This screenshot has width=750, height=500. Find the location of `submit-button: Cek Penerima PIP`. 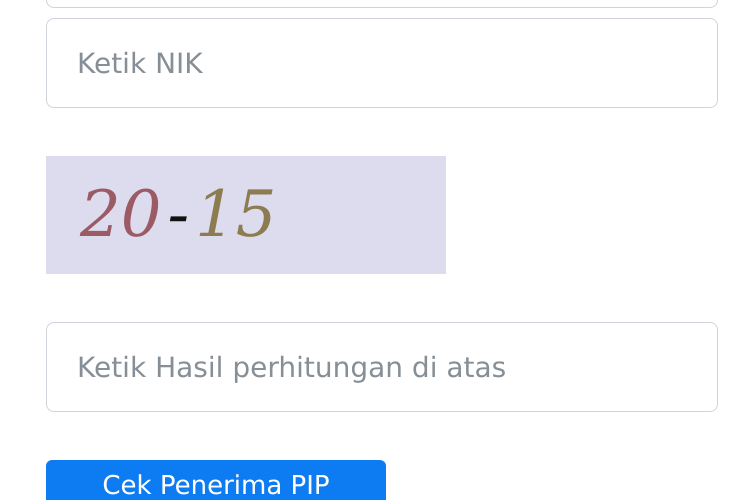

submit-button: Cek Penerima PIP is located at coordinates (216, 480).